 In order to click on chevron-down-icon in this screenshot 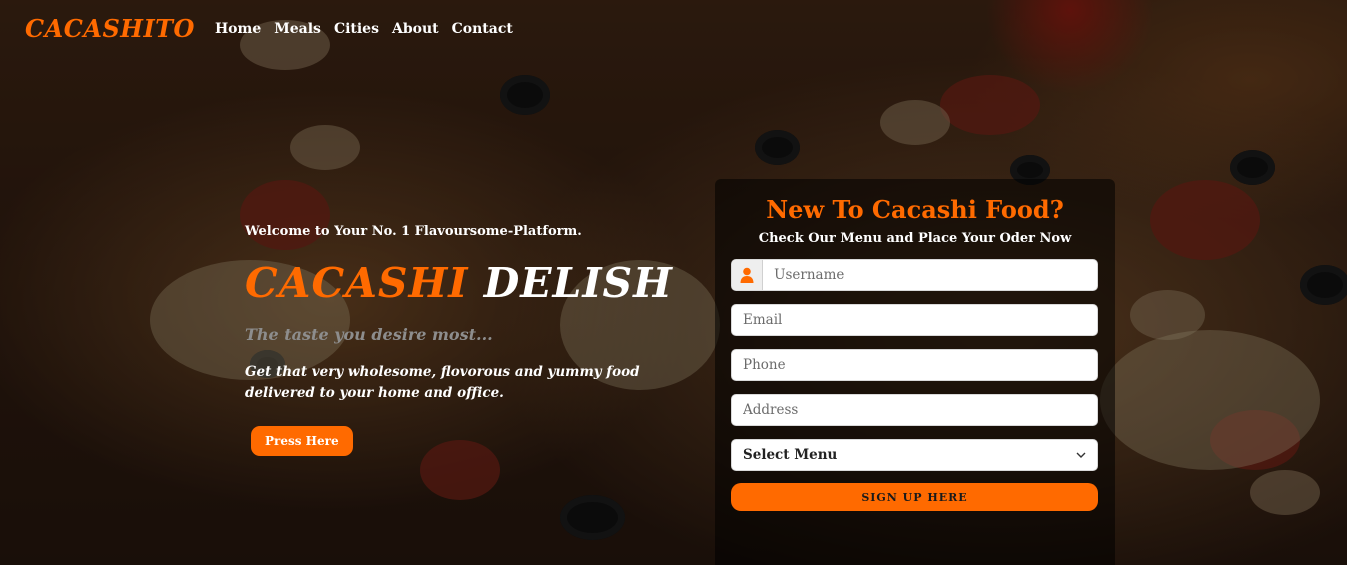, I will do `click(1081, 455)`.